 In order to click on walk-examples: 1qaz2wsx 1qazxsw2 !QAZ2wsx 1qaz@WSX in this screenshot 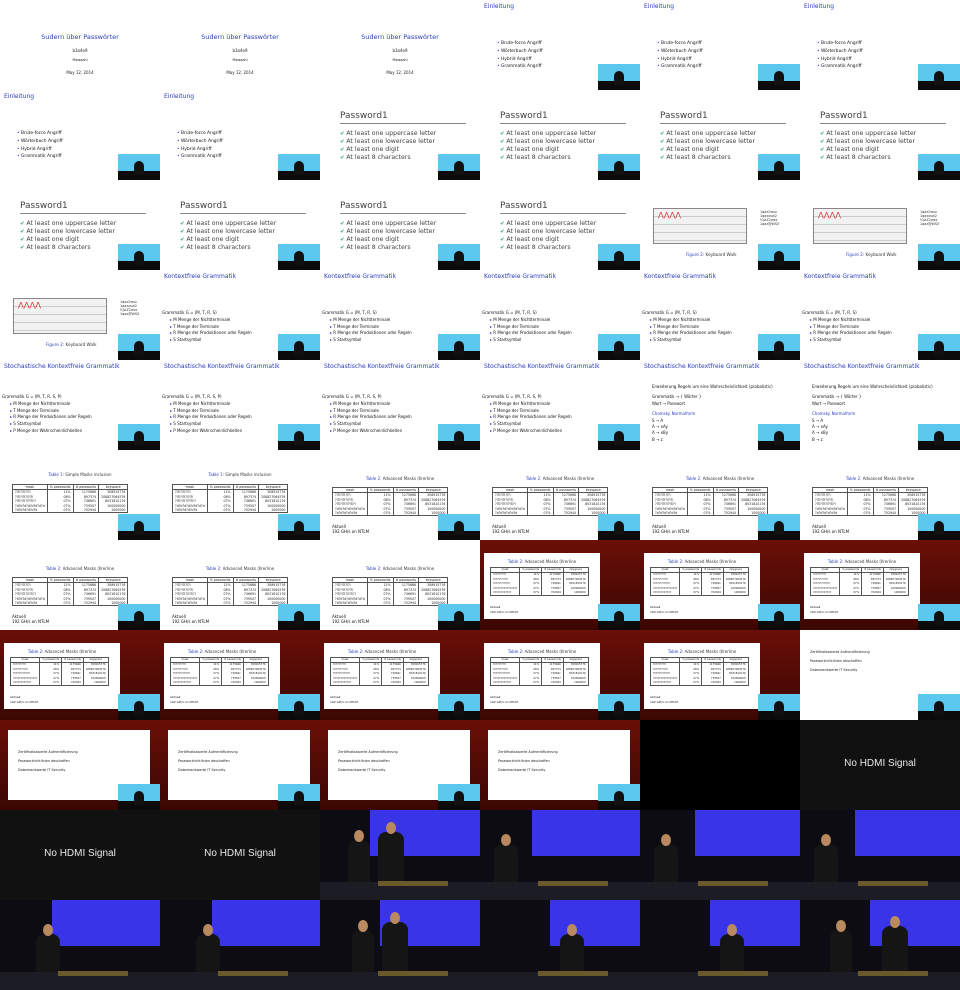, I will do `click(129, 308)`.